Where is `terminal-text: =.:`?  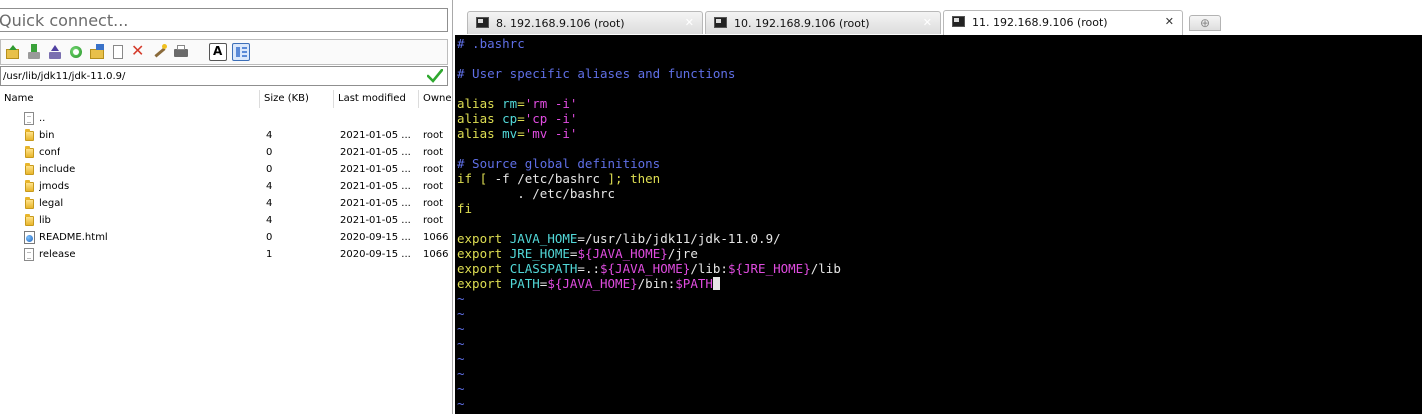 terminal-text: =.: is located at coordinates (588, 268).